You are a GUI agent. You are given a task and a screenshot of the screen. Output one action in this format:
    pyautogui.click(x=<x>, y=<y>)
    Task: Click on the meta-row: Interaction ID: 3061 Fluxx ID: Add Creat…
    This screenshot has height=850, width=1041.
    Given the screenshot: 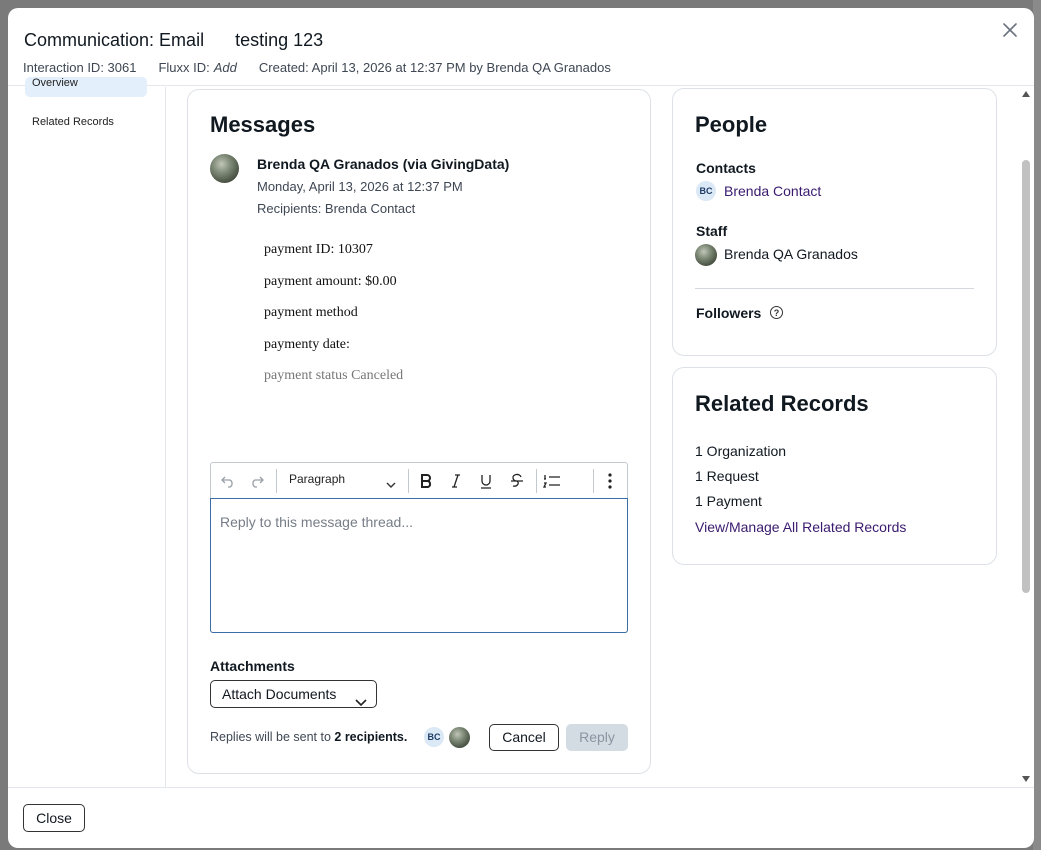 What is the action you would take?
    pyautogui.click(x=317, y=67)
    